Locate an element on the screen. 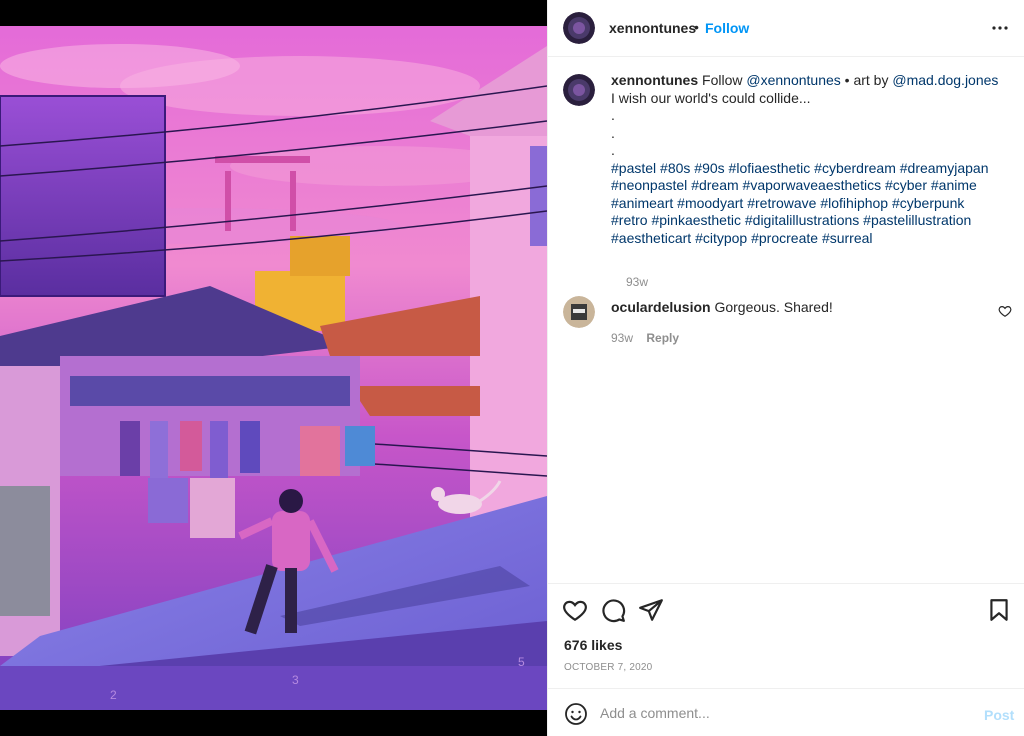  hashtag-link: #neonpastel is located at coordinates (649, 185).